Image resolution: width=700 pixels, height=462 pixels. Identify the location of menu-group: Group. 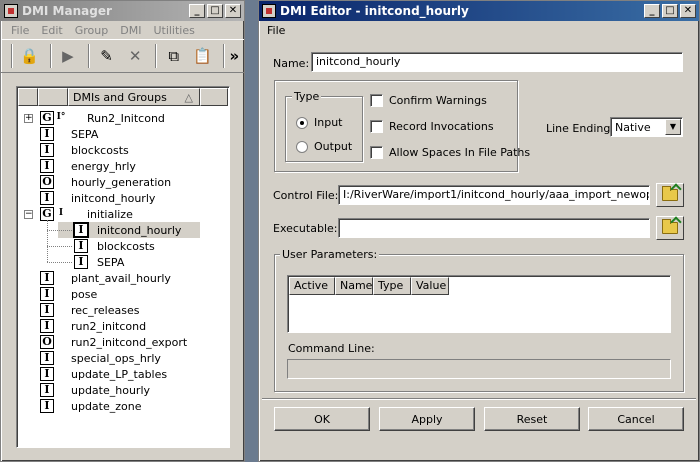
(92, 30).